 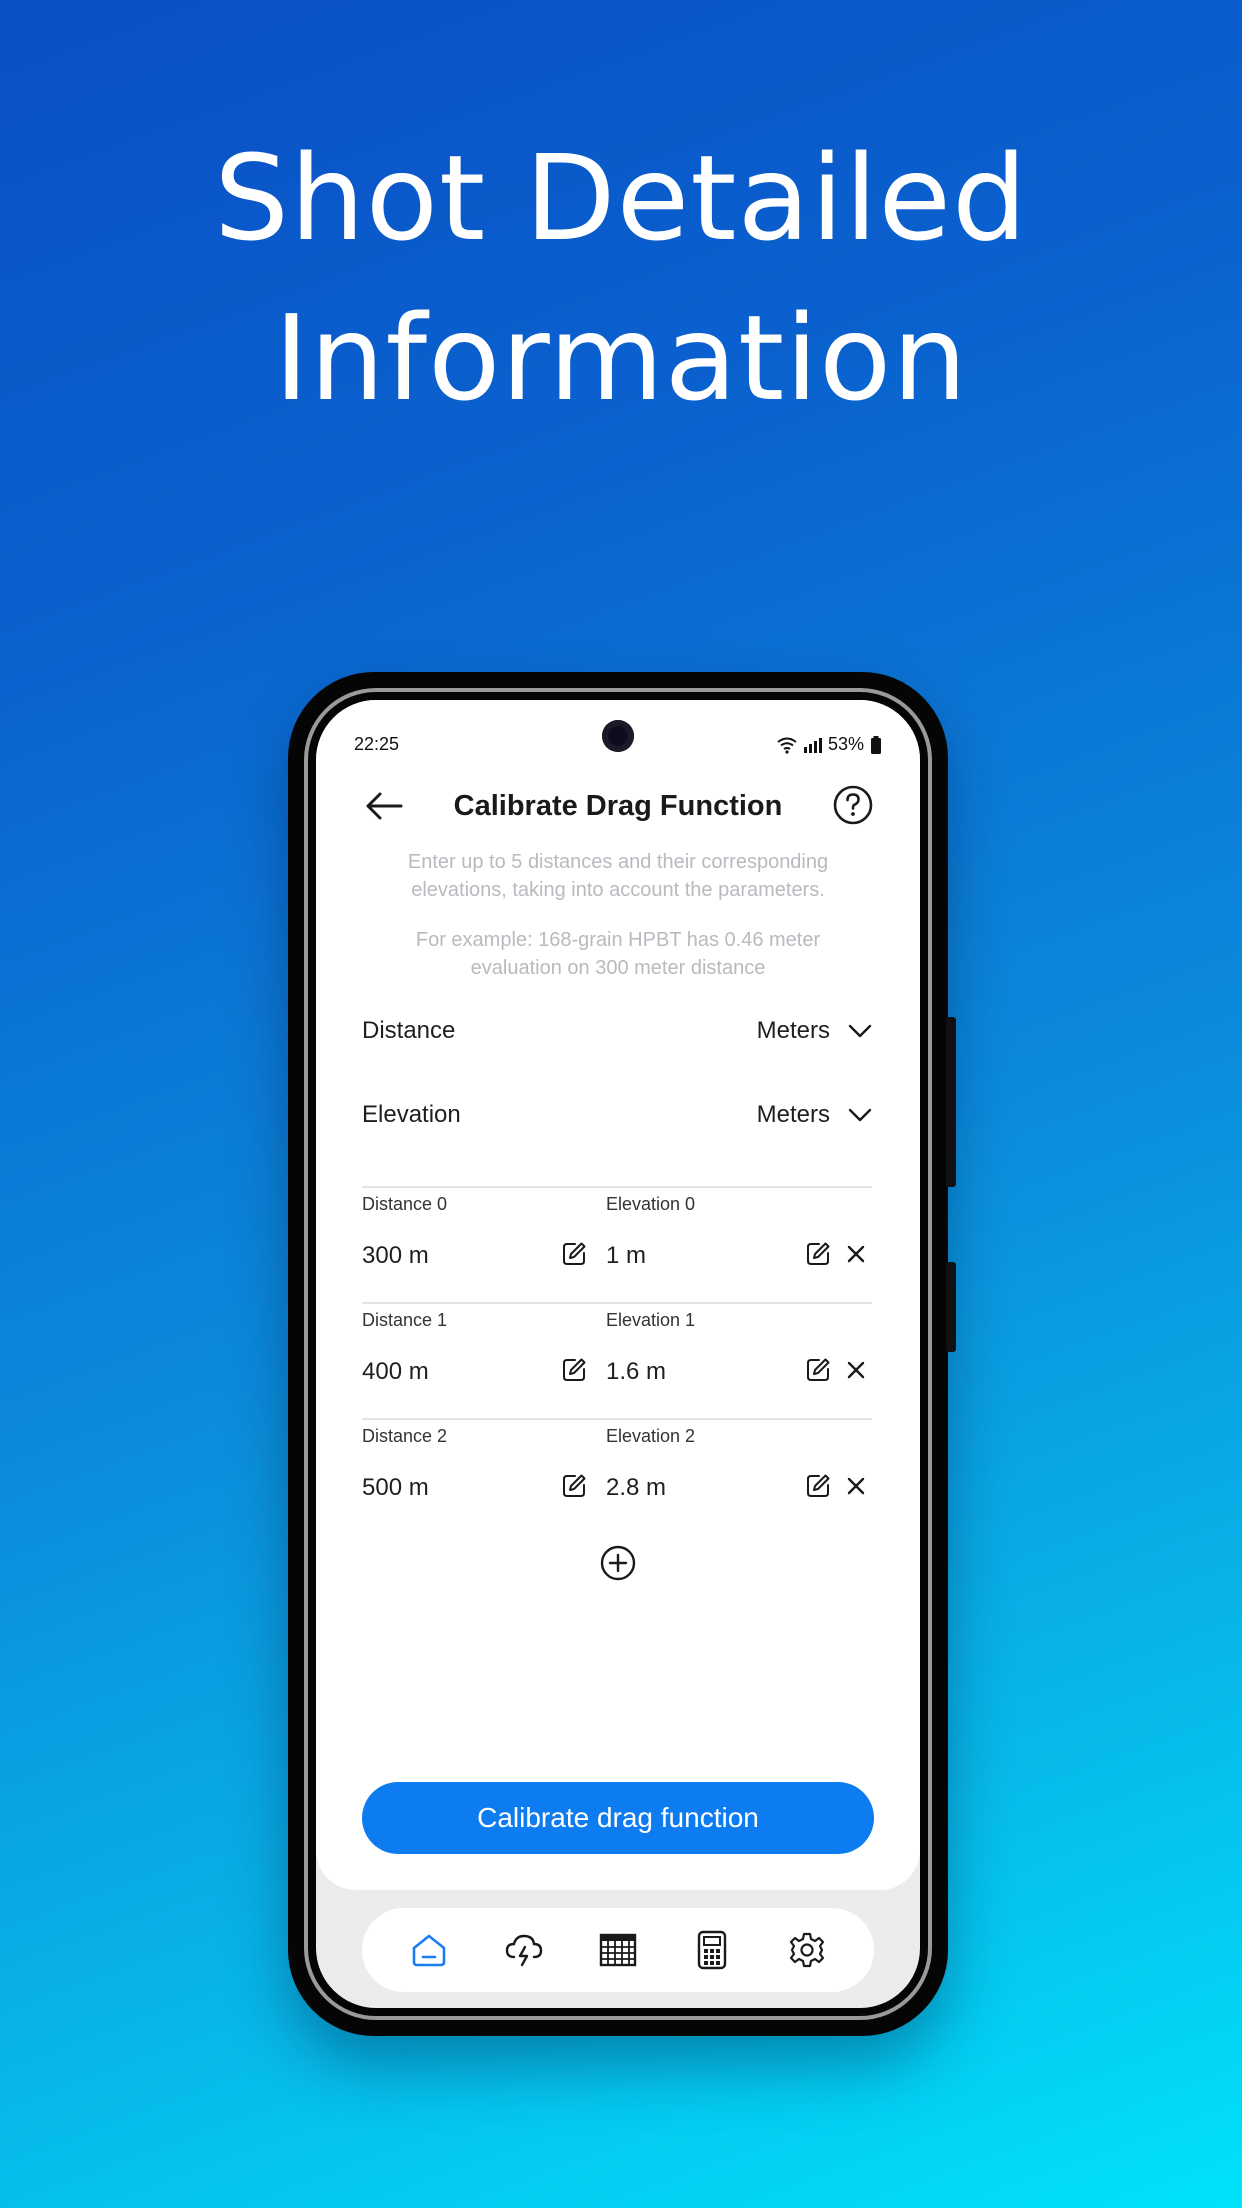 I want to click on tab-settings, so click(x=807, y=1950).